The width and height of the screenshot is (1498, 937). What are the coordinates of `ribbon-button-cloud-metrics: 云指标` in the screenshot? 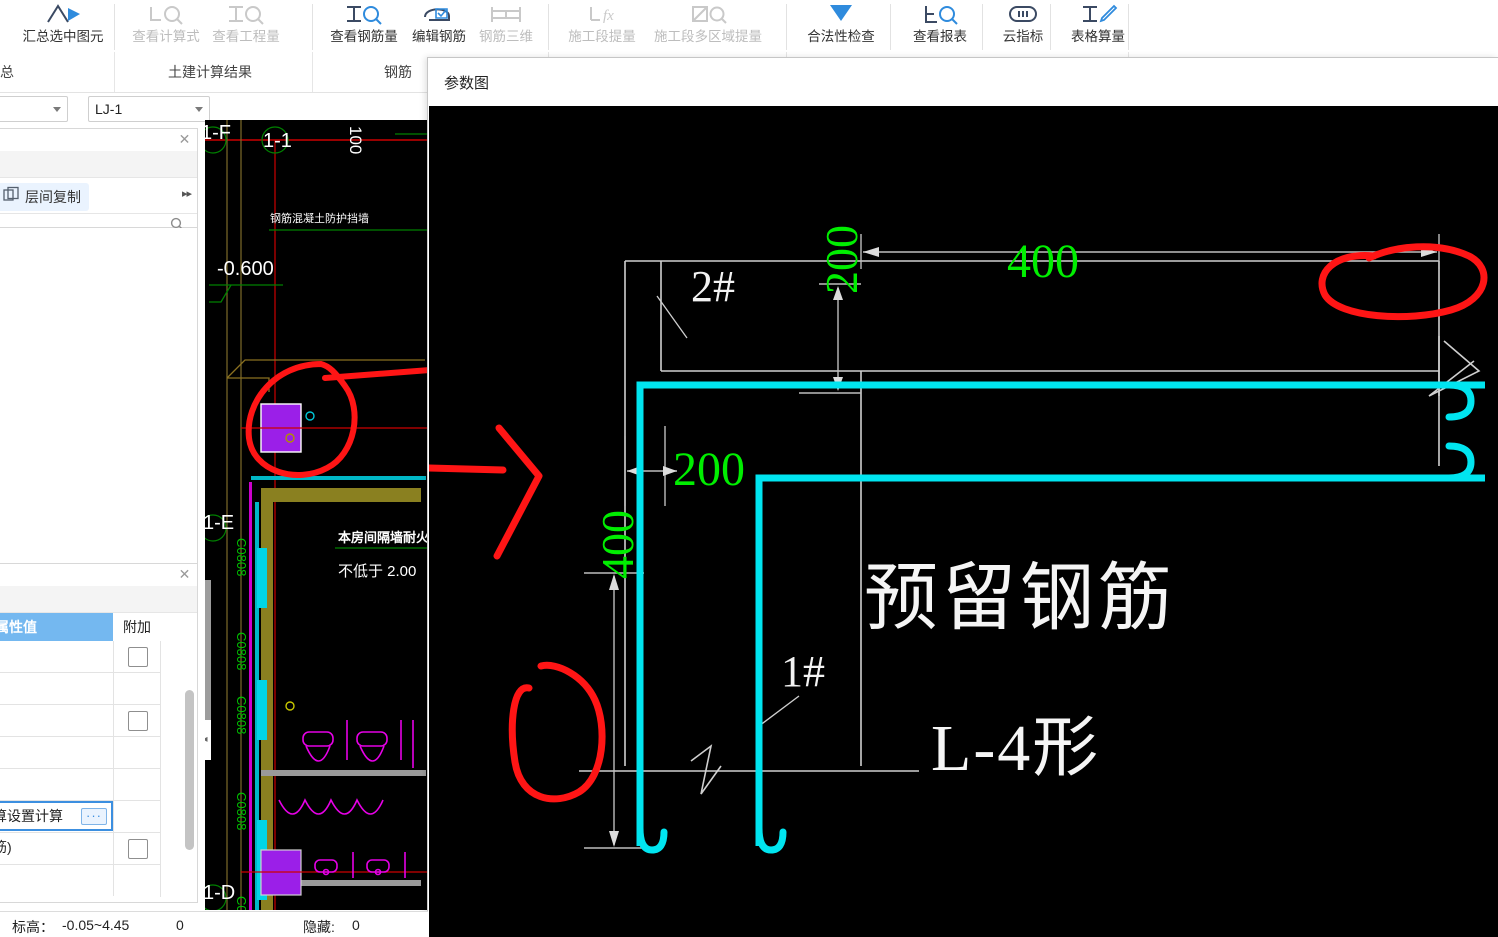 It's located at (1023, 22).